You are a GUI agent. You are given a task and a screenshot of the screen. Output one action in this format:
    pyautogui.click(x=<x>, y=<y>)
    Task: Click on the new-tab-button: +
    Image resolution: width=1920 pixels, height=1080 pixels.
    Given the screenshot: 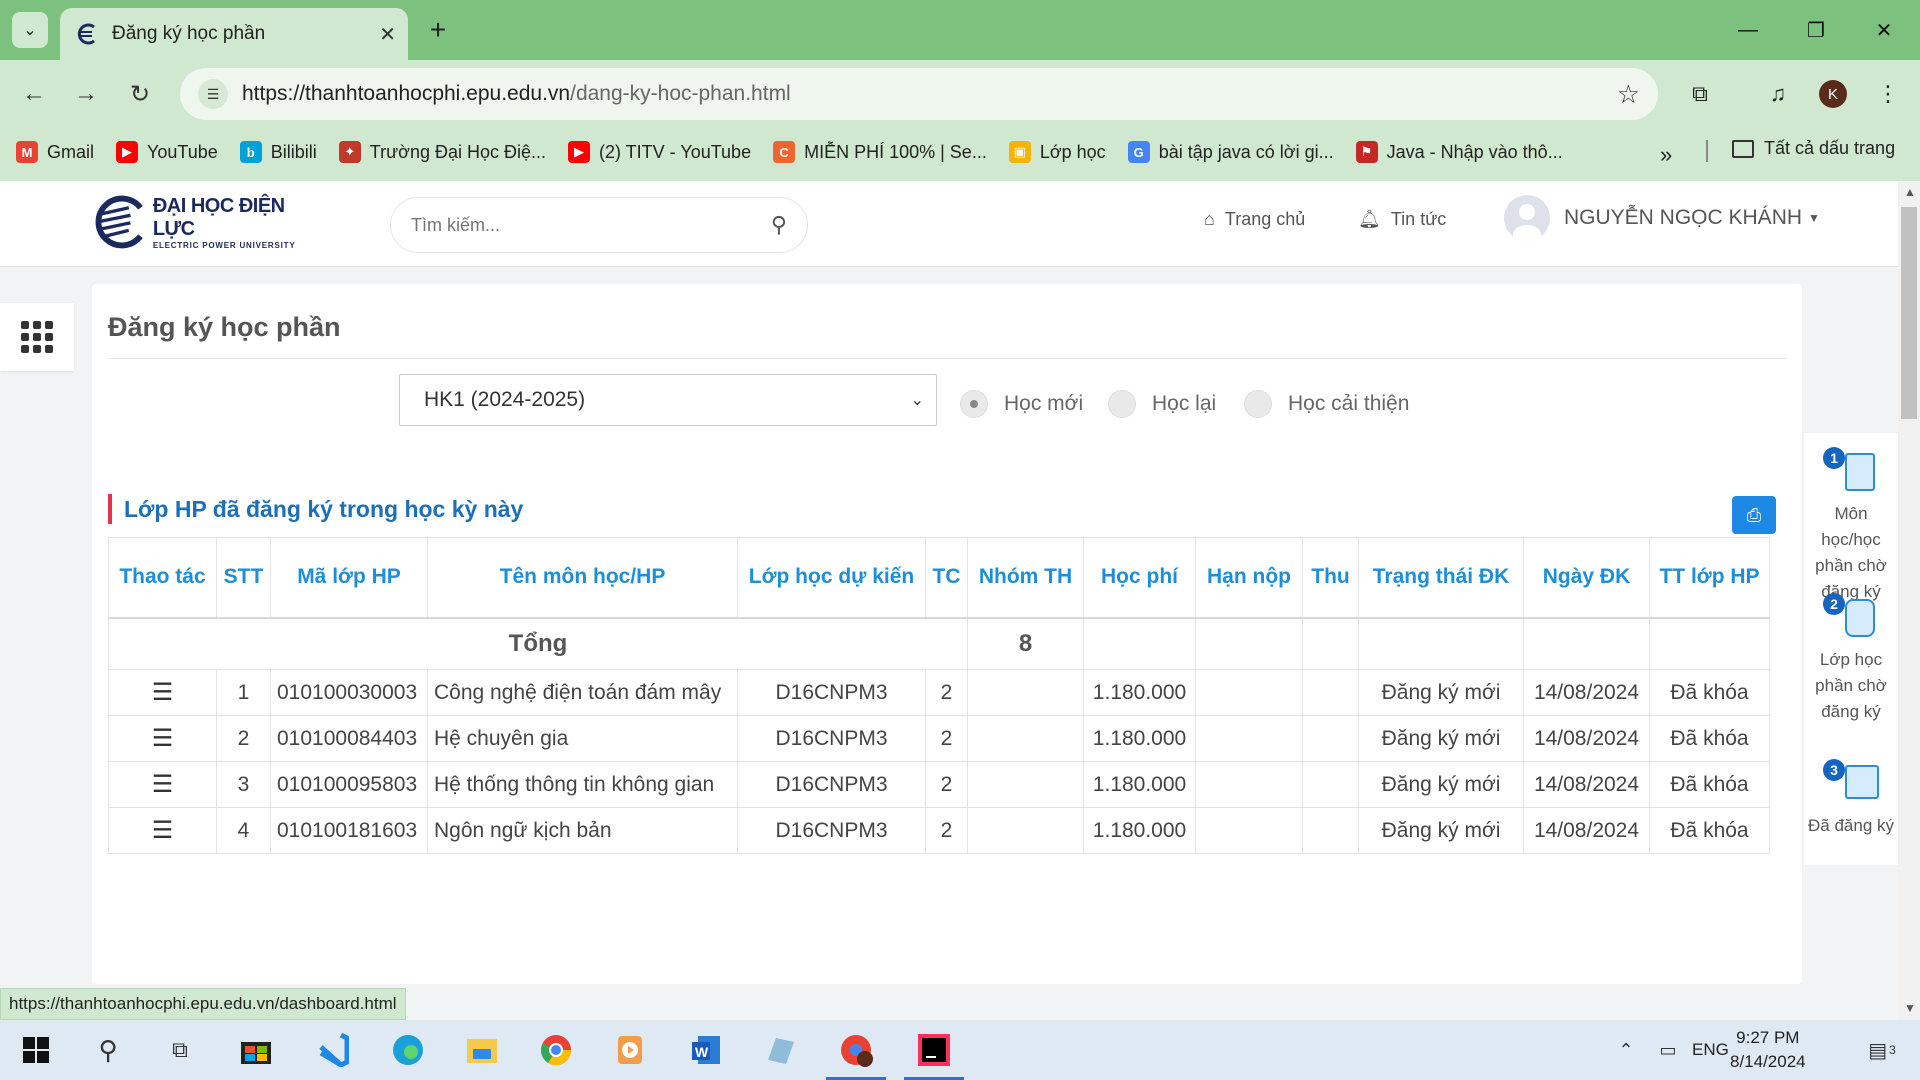 What is the action you would take?
    pyautogui.click(x=438, y=30)
    